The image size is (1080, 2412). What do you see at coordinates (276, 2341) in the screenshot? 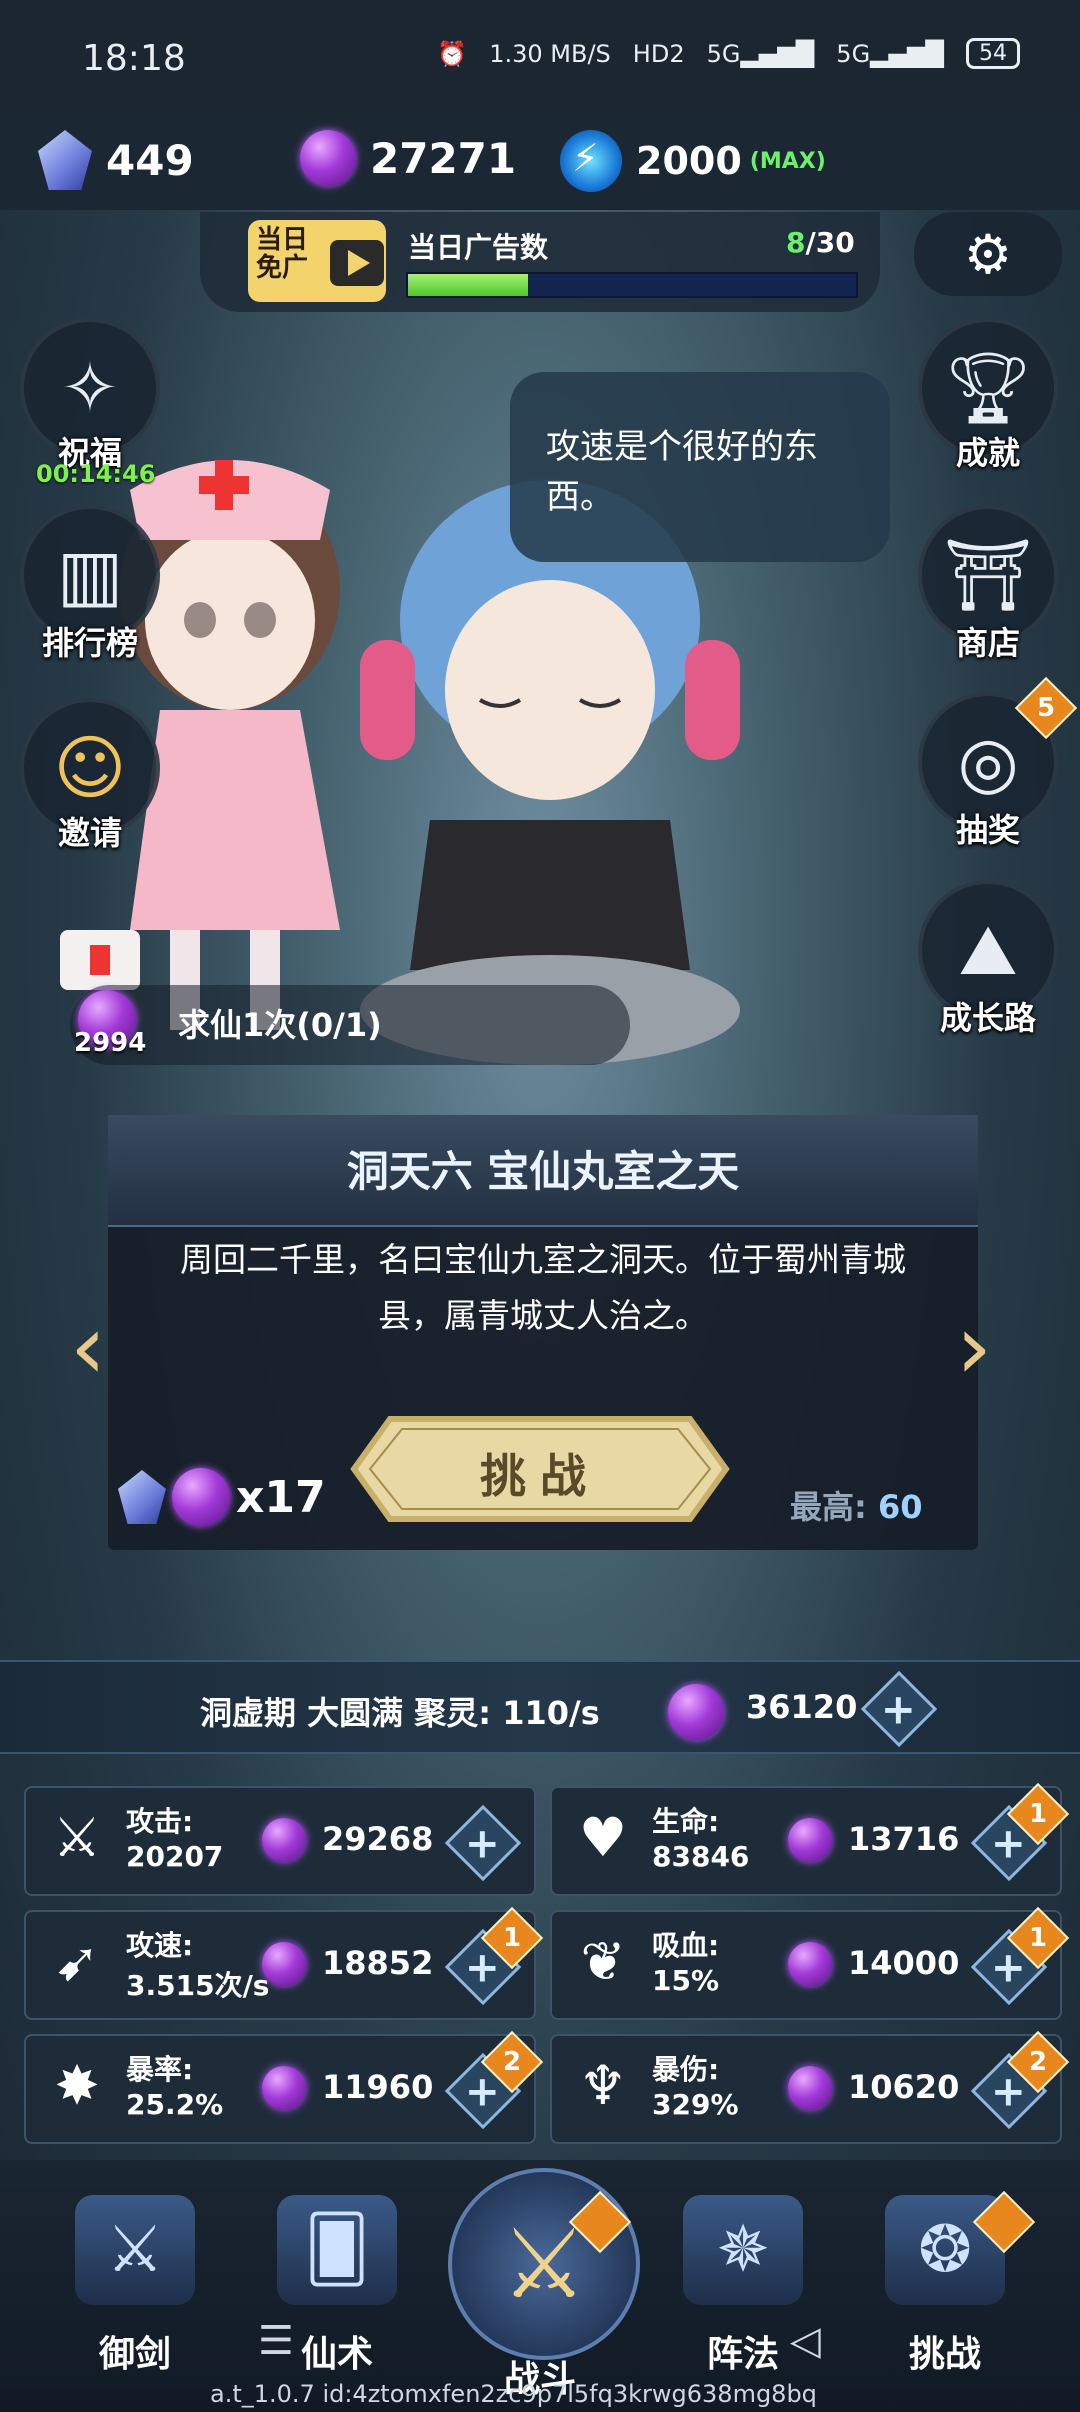
I see `menu-gesture-icon: ☰` at bounding box center [276, 2341].